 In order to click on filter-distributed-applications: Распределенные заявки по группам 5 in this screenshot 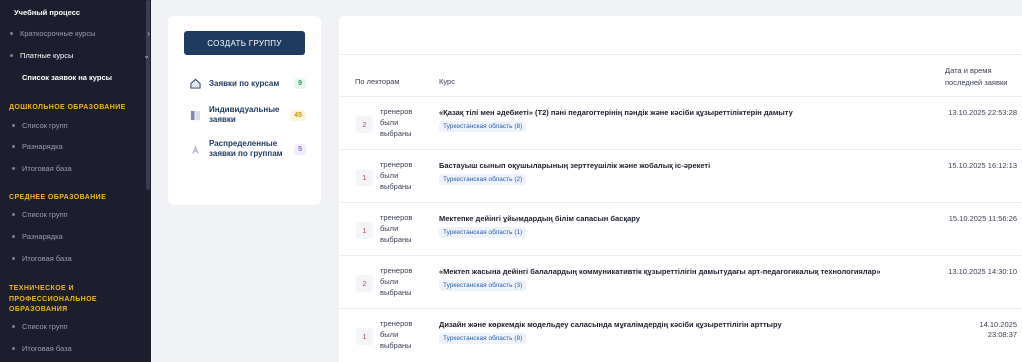, I will do `click(248, 149)`.